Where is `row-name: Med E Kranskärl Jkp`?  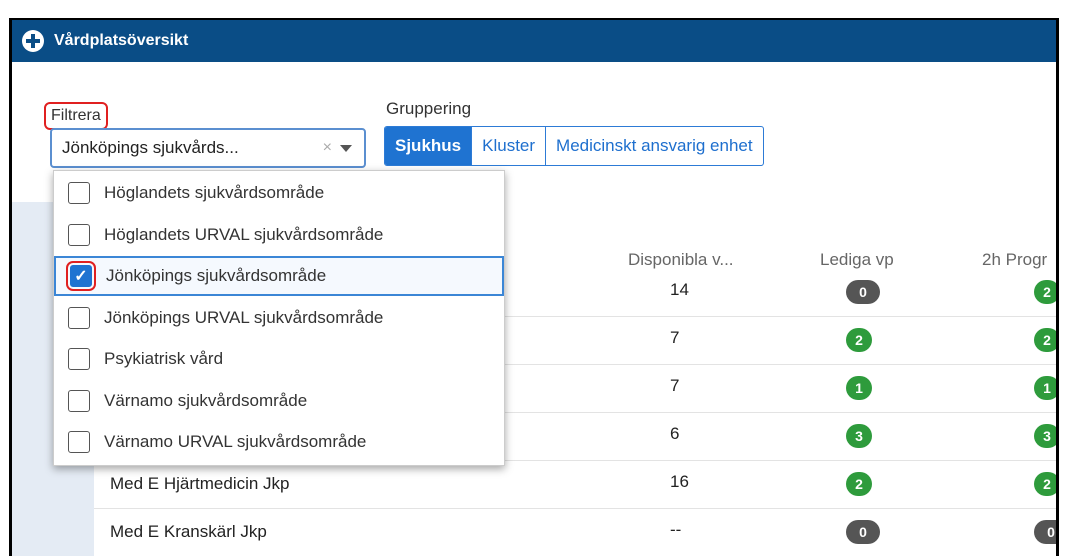
row-name: Med E Kranskärl Jkp is located at coordinates (188, 531).